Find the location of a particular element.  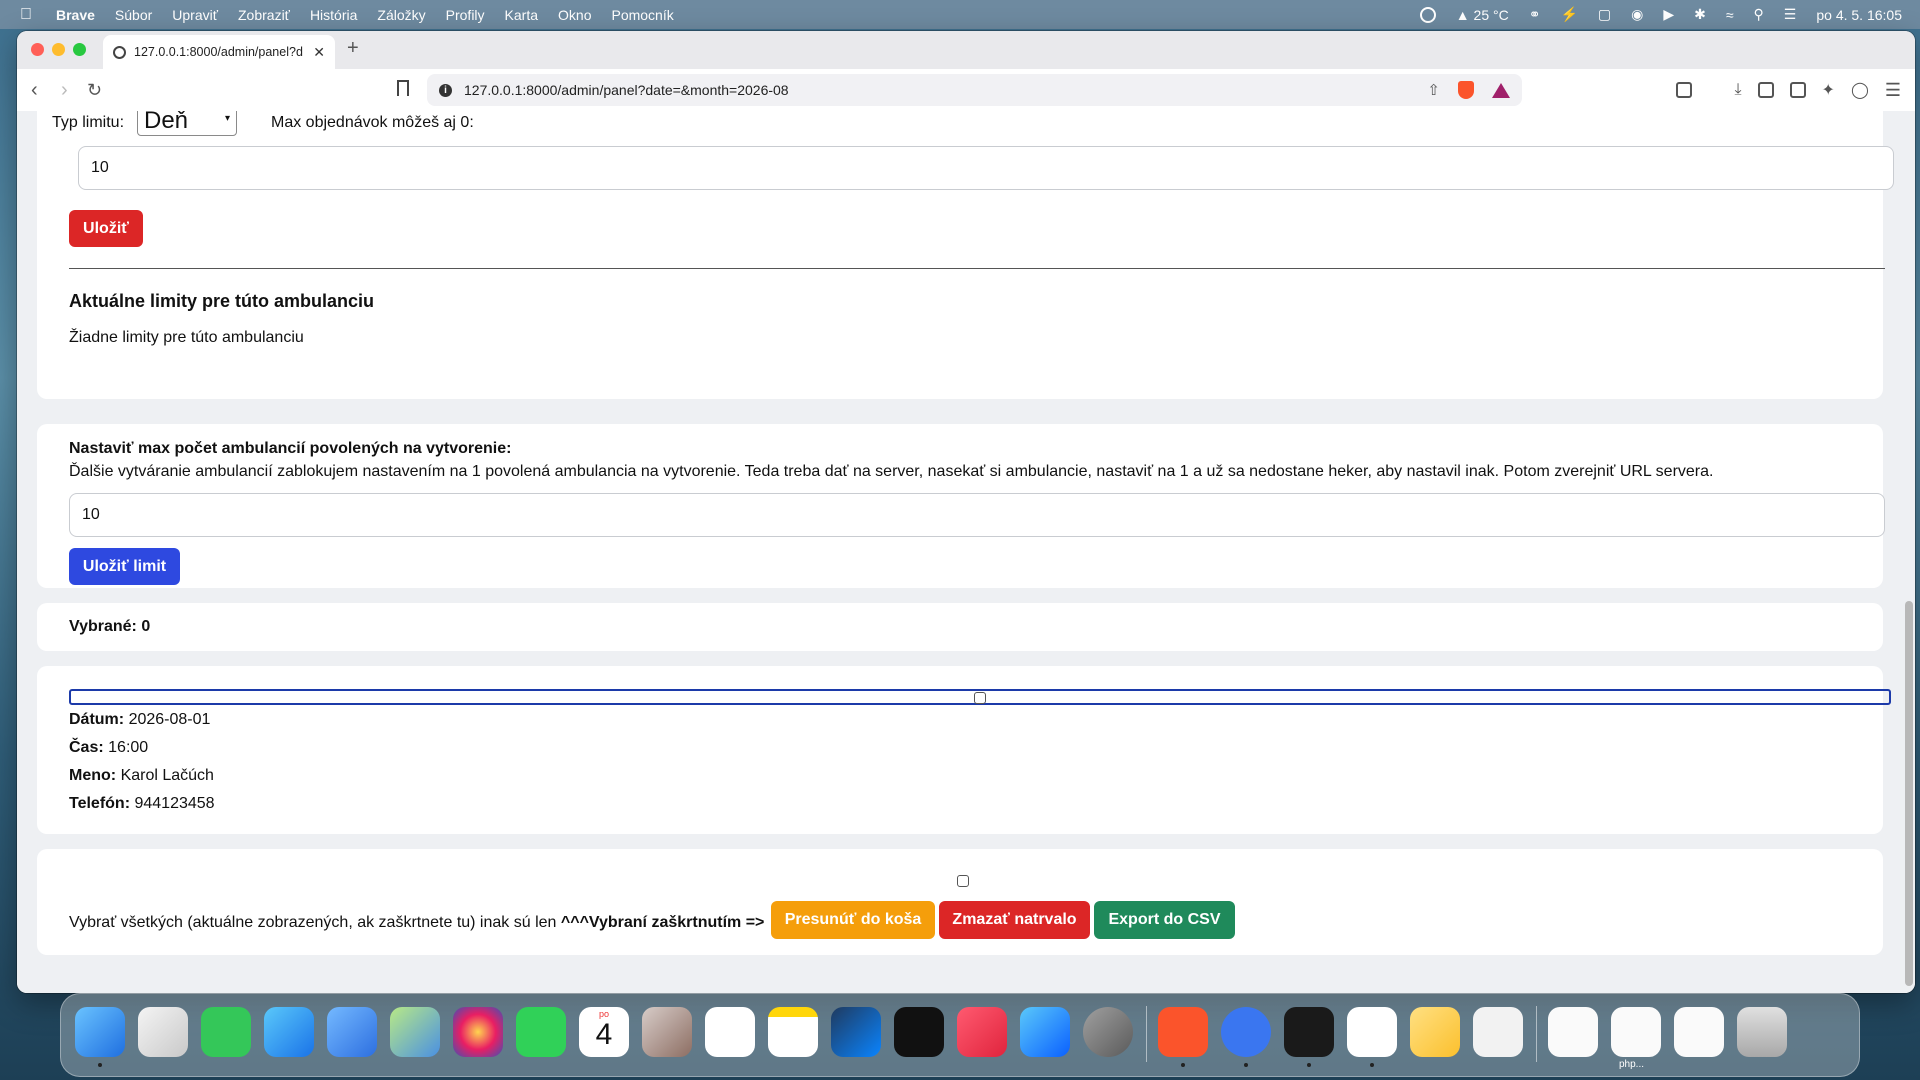

minimize-window-button is located at coordinates (58, 49).